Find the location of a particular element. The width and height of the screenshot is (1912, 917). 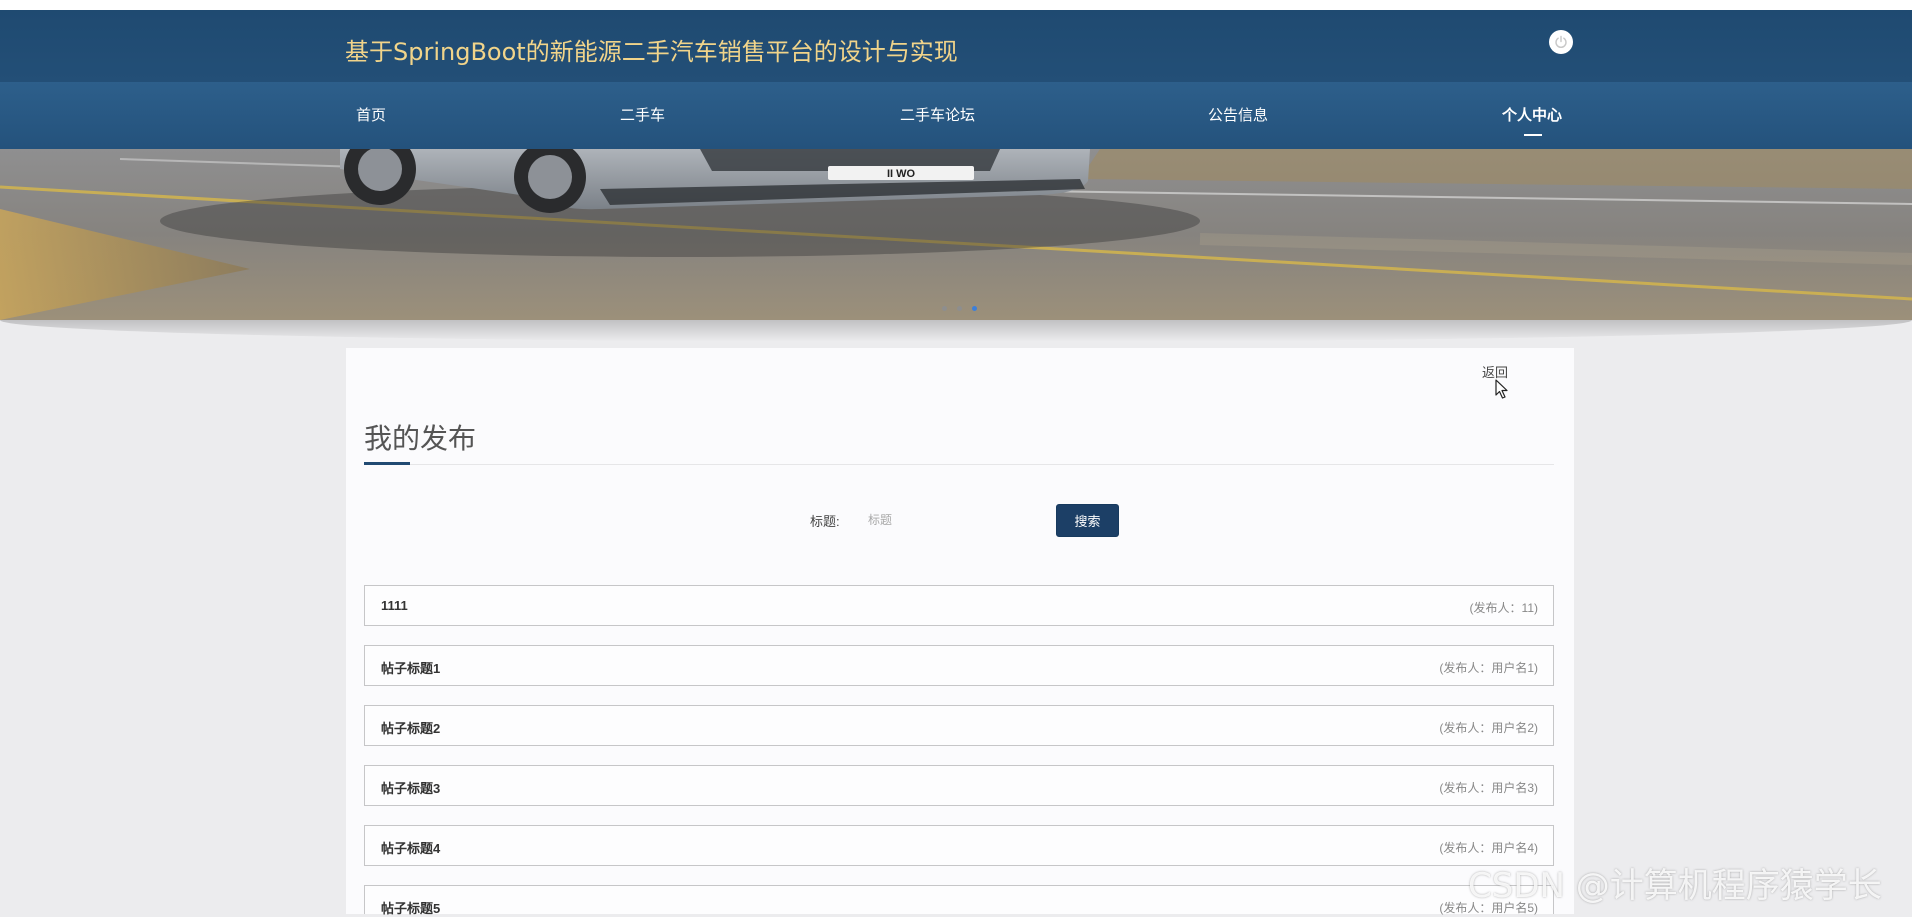

post-row: 帖子标题3 (发布人：用户名3) is located at coordinates (959, 785).